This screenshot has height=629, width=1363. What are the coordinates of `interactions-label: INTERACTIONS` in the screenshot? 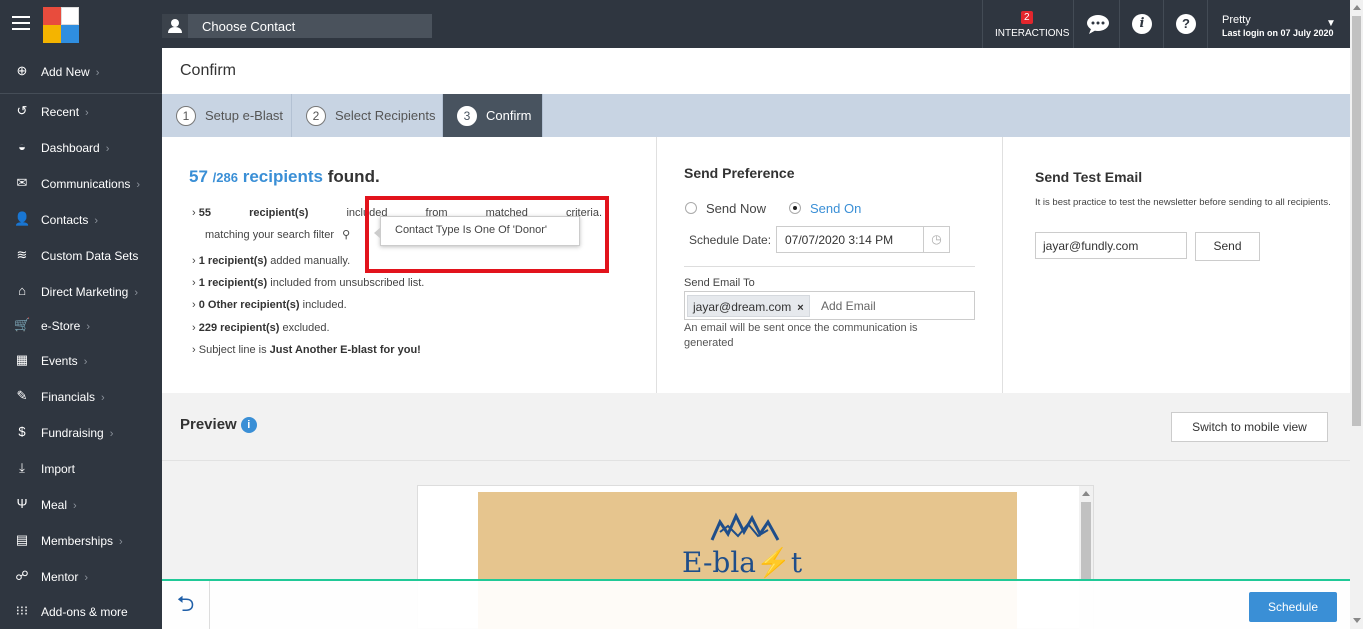 It's located at (1032, 33).